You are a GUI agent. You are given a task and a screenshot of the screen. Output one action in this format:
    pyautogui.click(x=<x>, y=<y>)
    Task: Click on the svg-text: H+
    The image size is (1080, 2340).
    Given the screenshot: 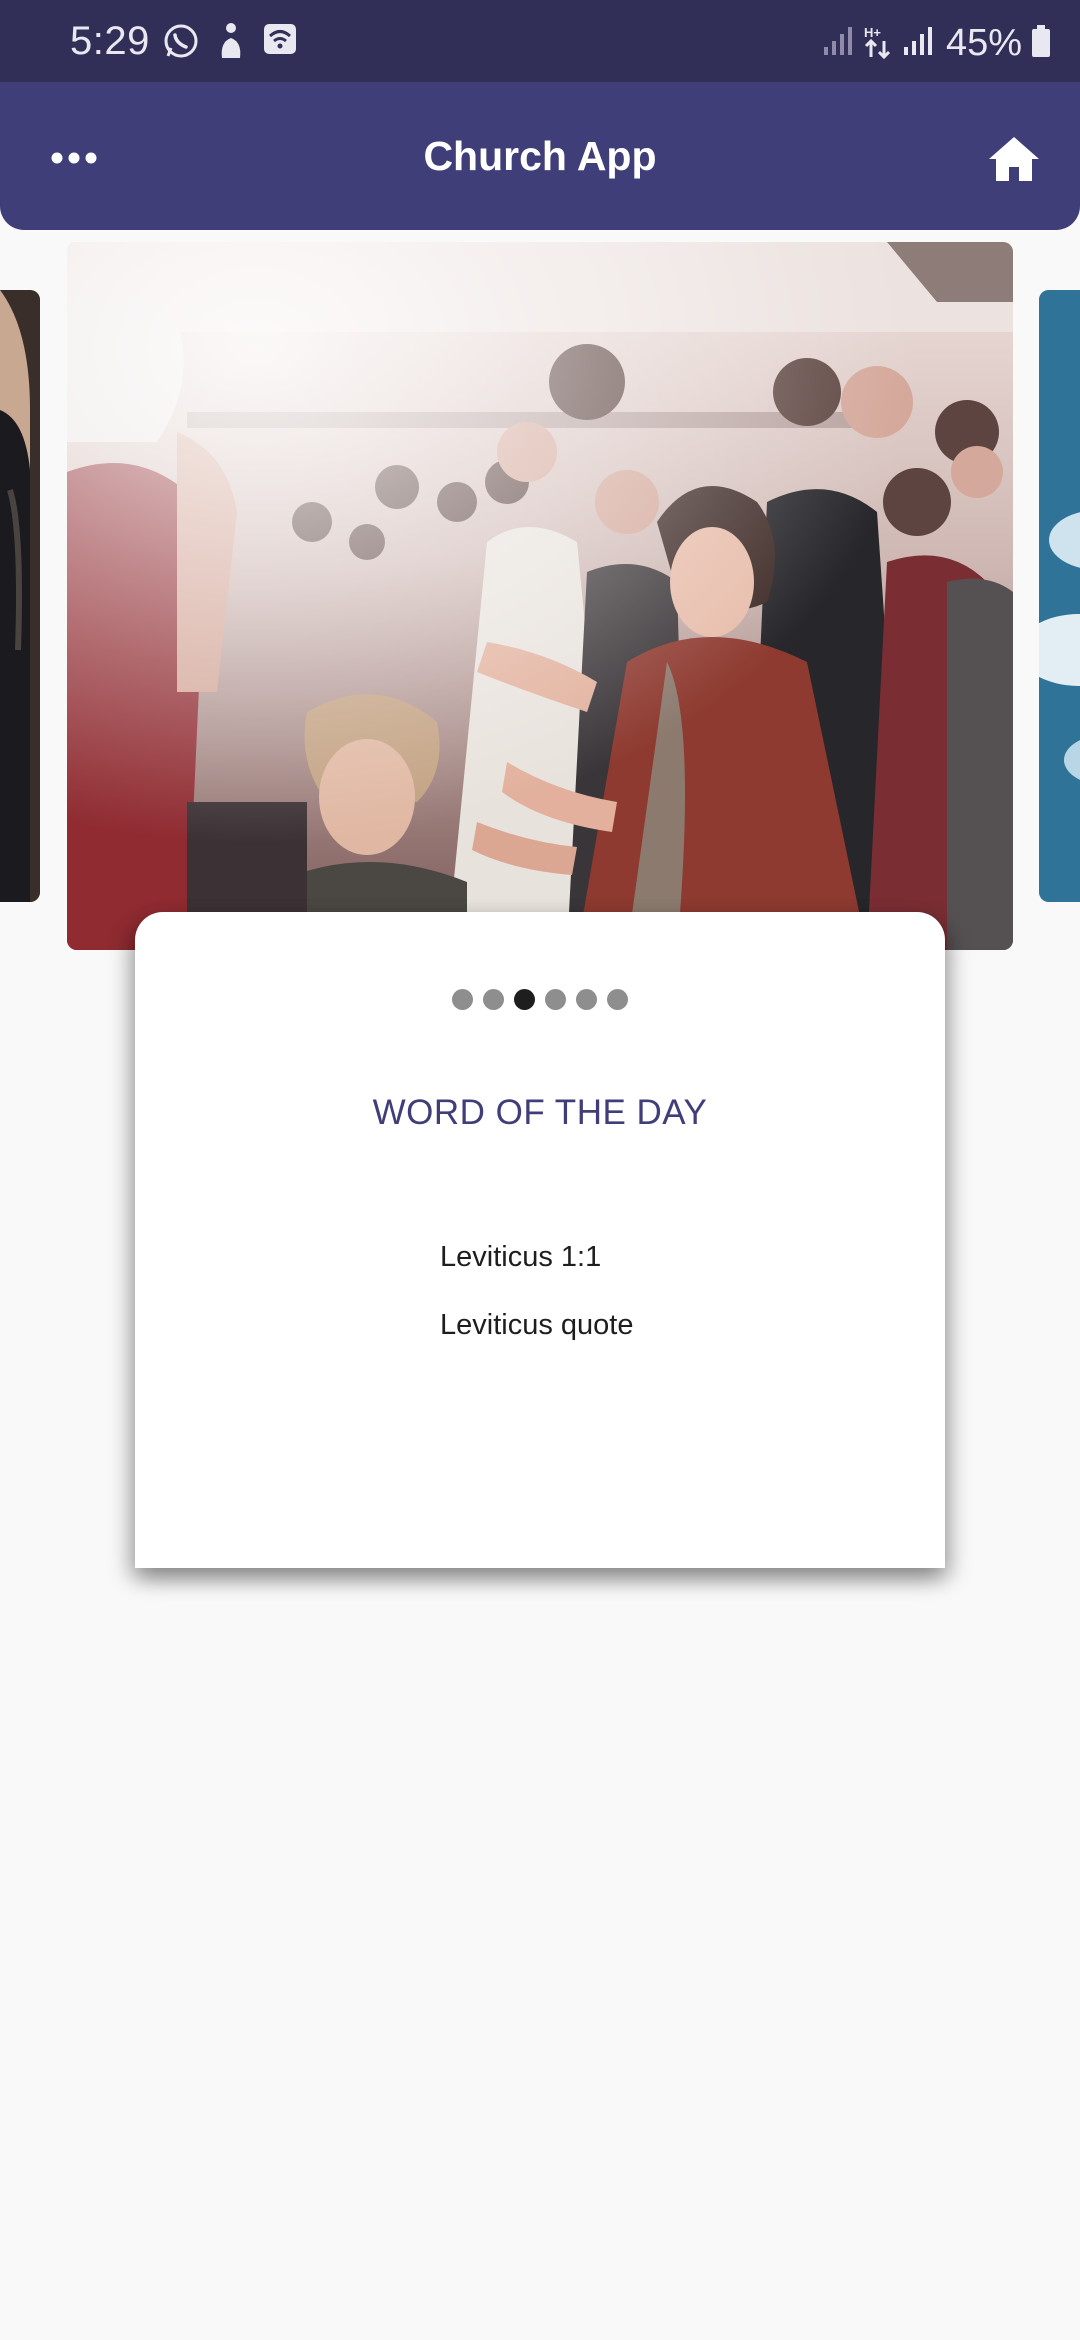 What is the action you would take?
    pyautogui.click(x=872, y=32)
    